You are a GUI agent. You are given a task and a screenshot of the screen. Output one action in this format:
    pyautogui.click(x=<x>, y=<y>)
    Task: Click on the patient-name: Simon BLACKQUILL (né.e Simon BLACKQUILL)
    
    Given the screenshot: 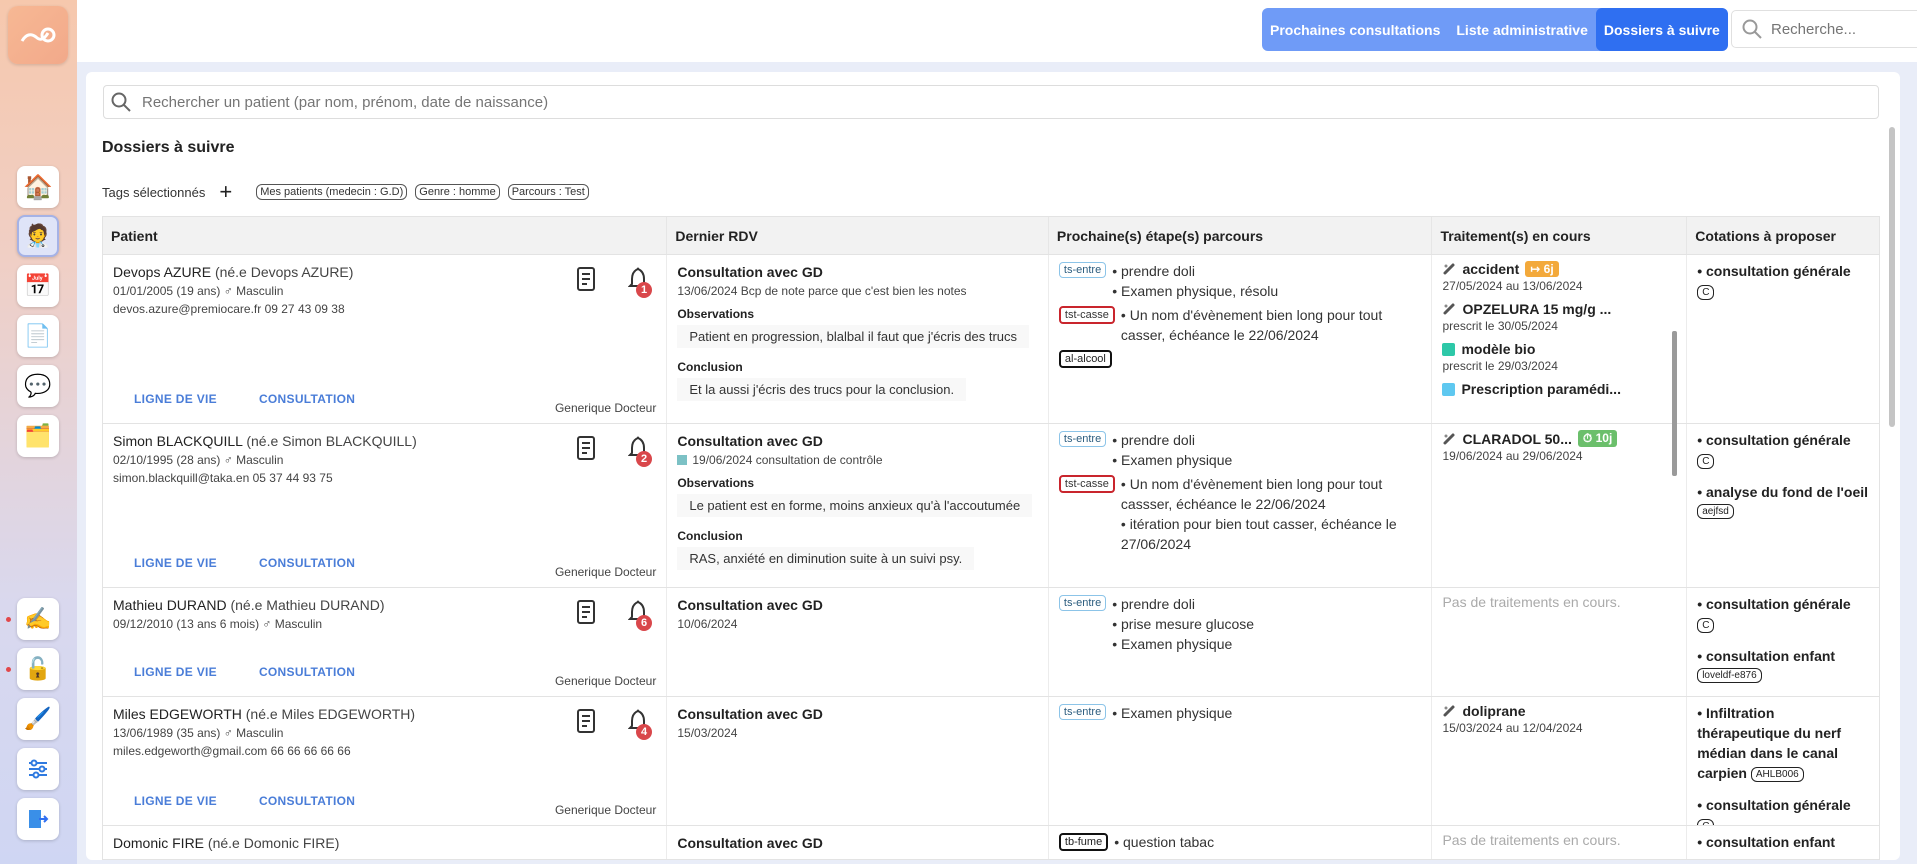 What is the action you would take?
    pyautogui.click(x=384, y=441)
    